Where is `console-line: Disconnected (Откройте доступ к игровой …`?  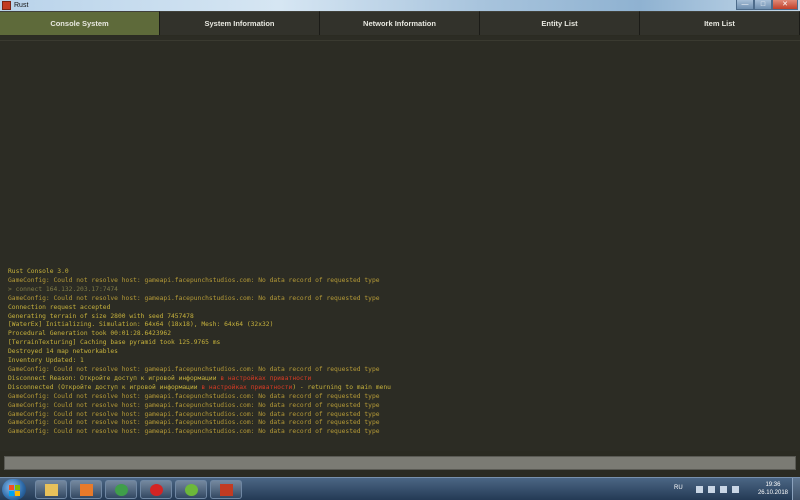 console-line: Disconnected (Откройте доступ к игровой … is located at coordinates (398, 388).